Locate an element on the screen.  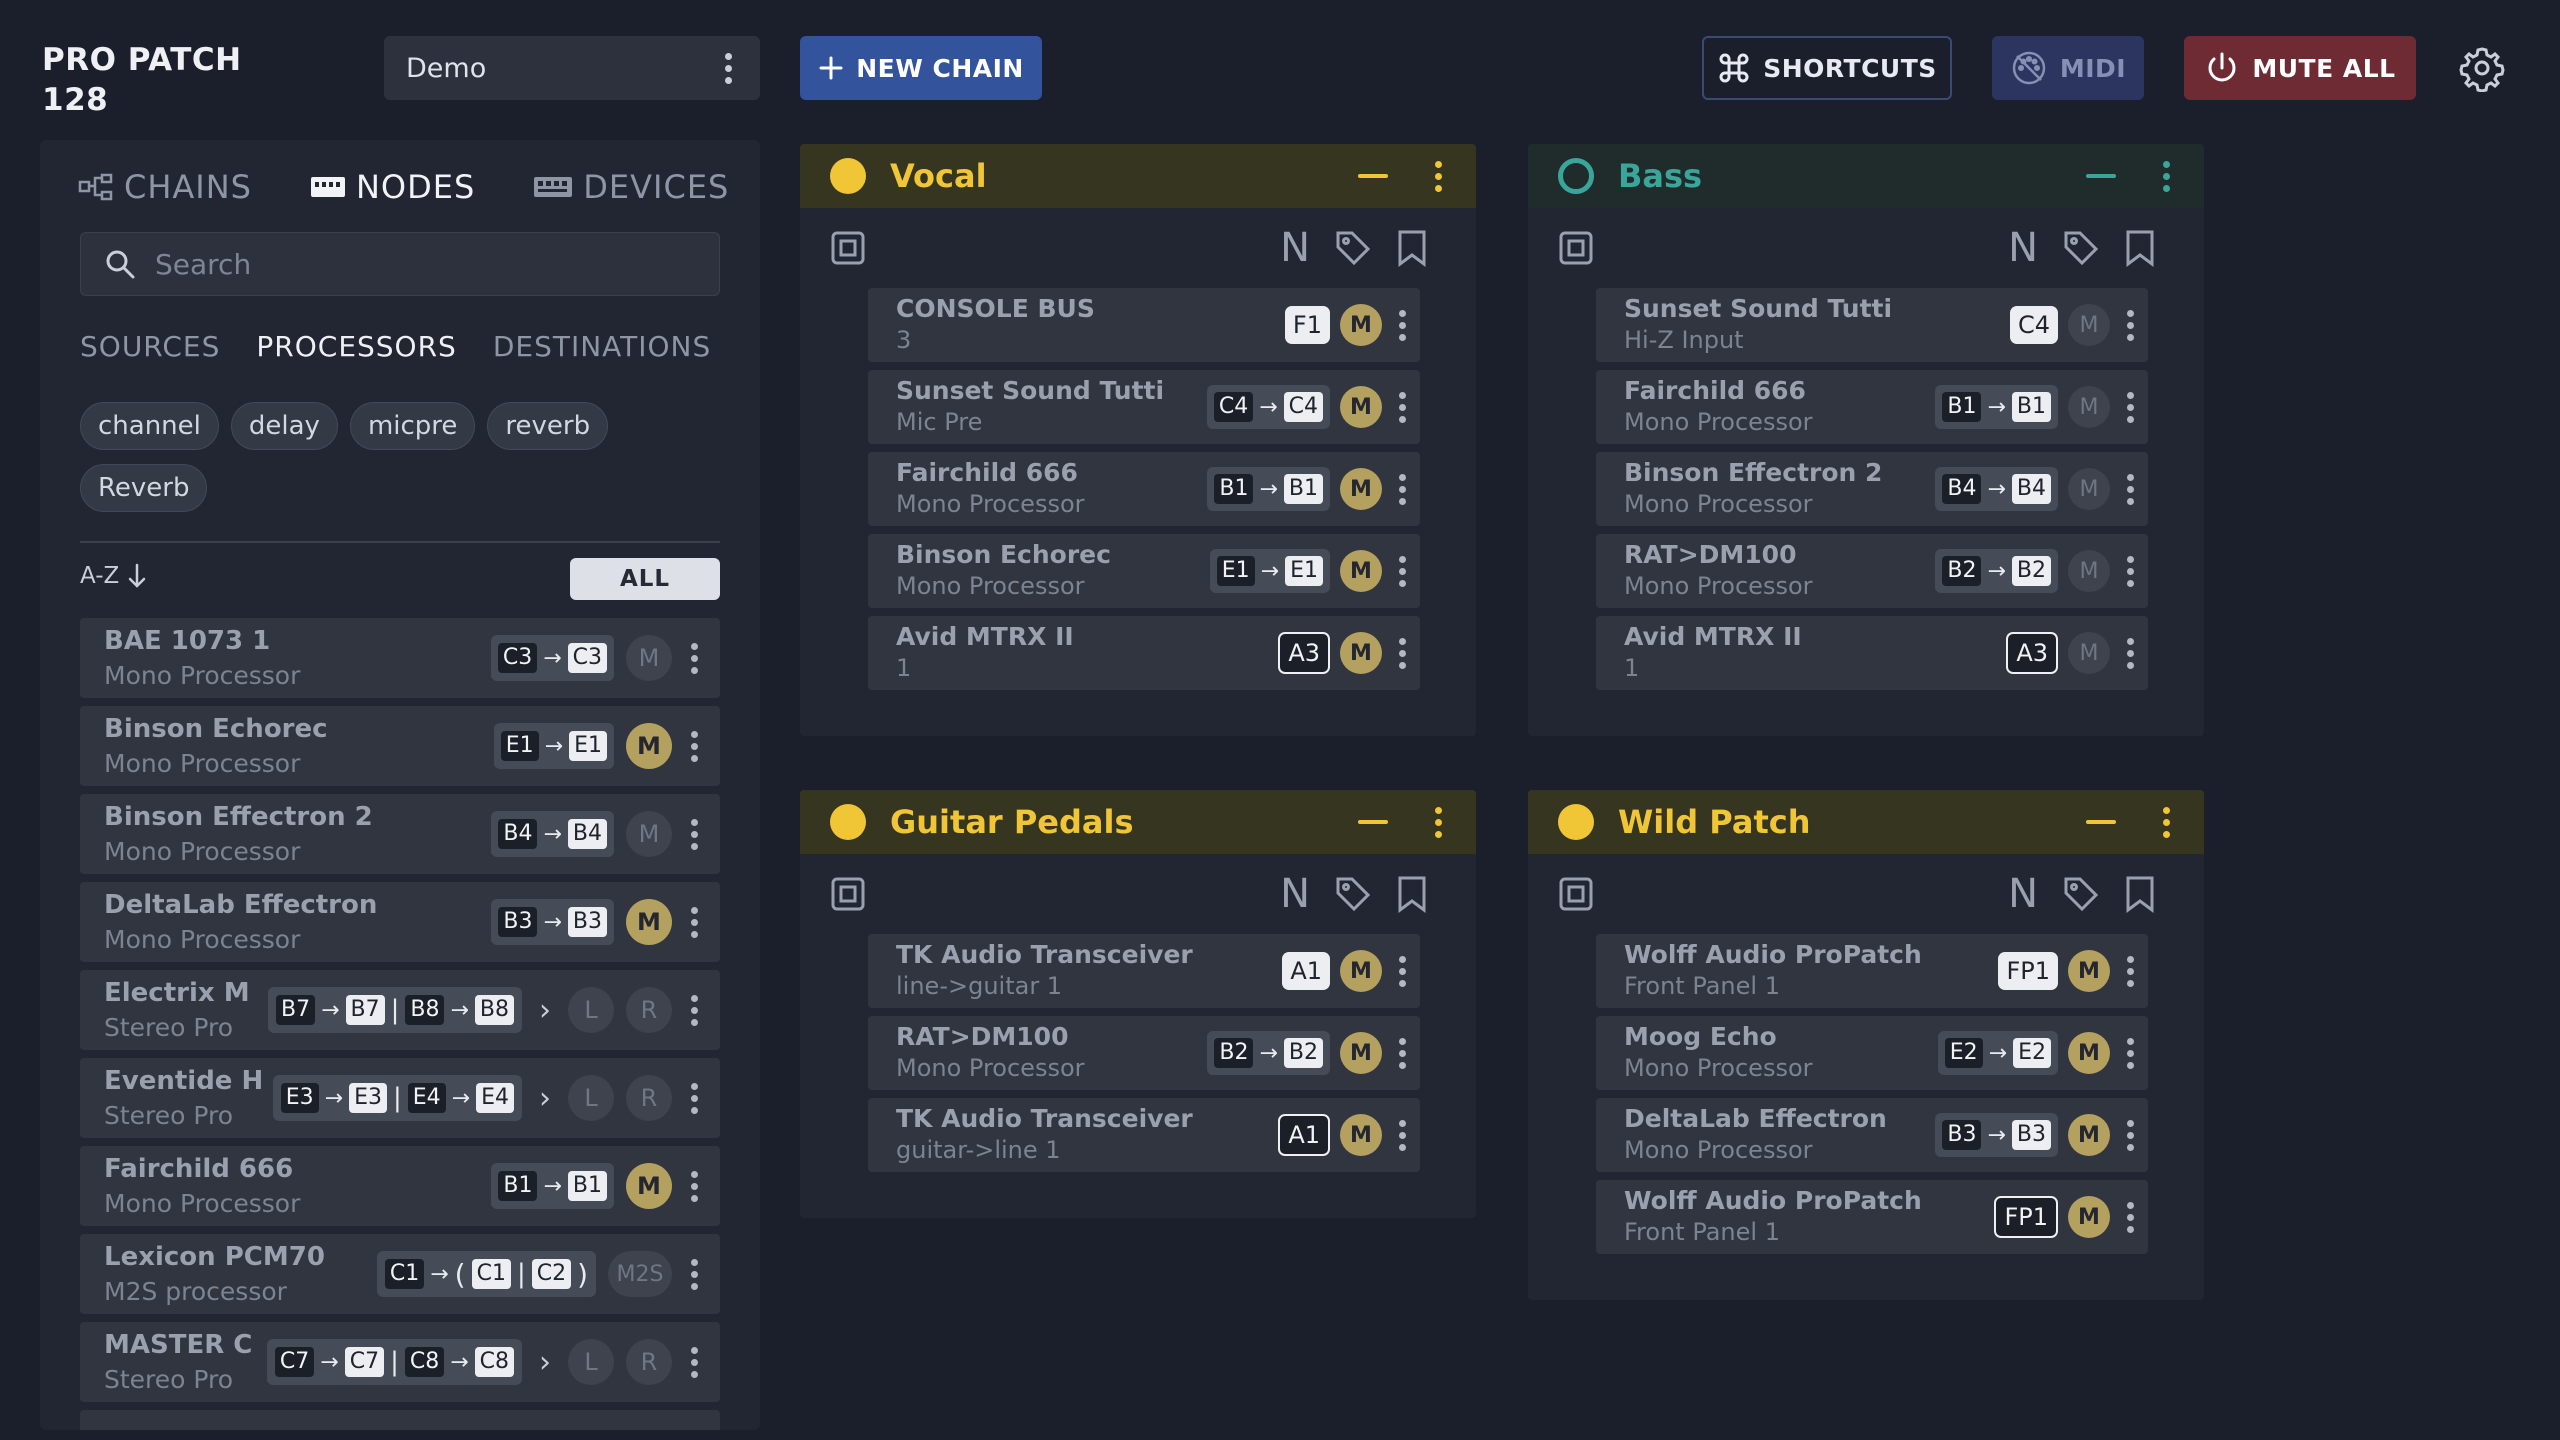
tag-chip: micpre is located at coordinates (412, 426).